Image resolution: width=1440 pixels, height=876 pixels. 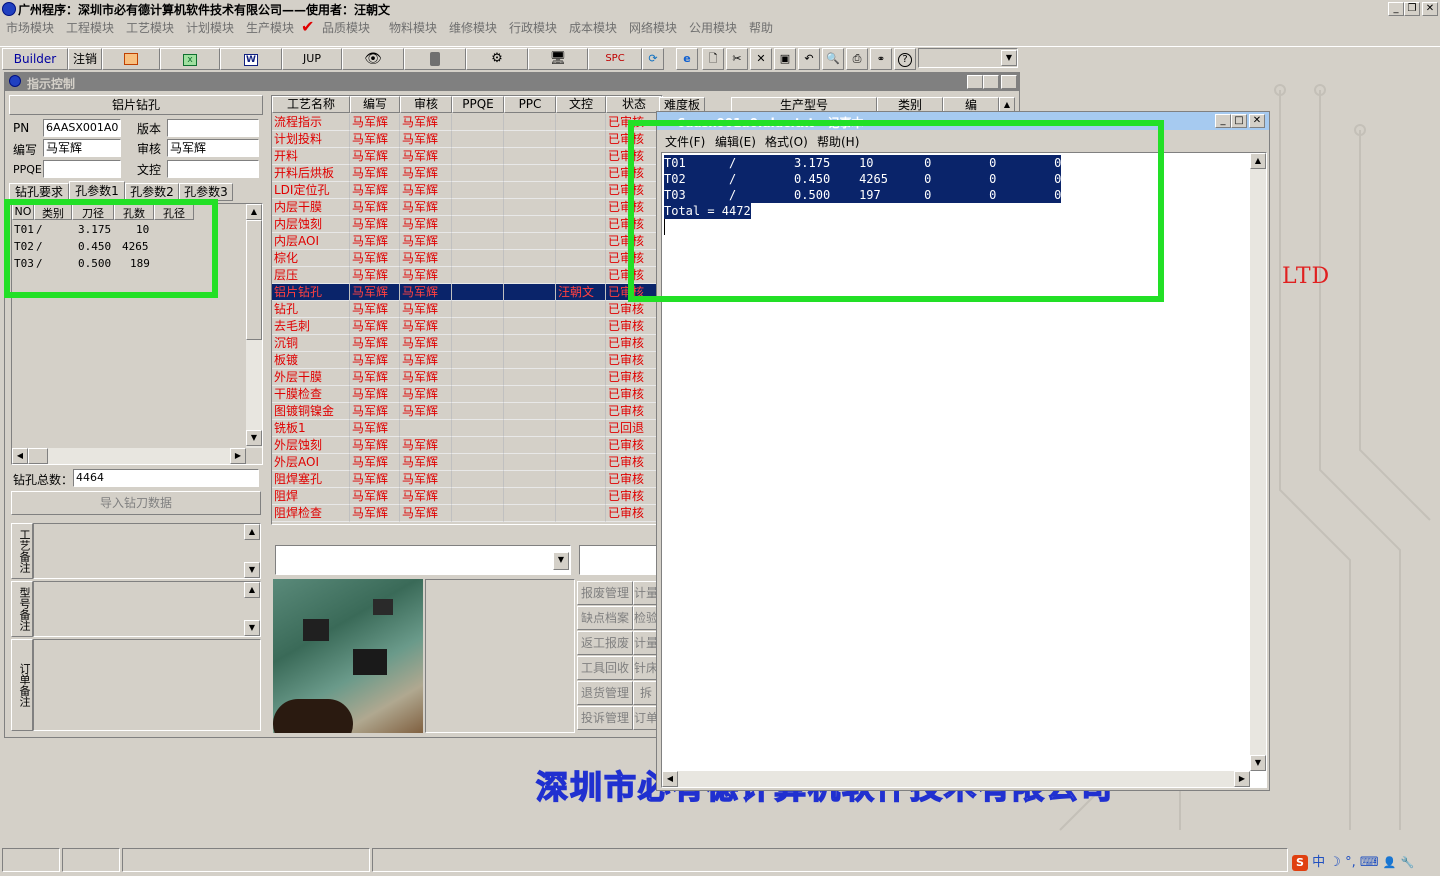 What do you see at coordinates (129, 456) in the screenshot?
I see `horizontal-scrollbar: ◀ ▶` at bounding box center [129, 456].